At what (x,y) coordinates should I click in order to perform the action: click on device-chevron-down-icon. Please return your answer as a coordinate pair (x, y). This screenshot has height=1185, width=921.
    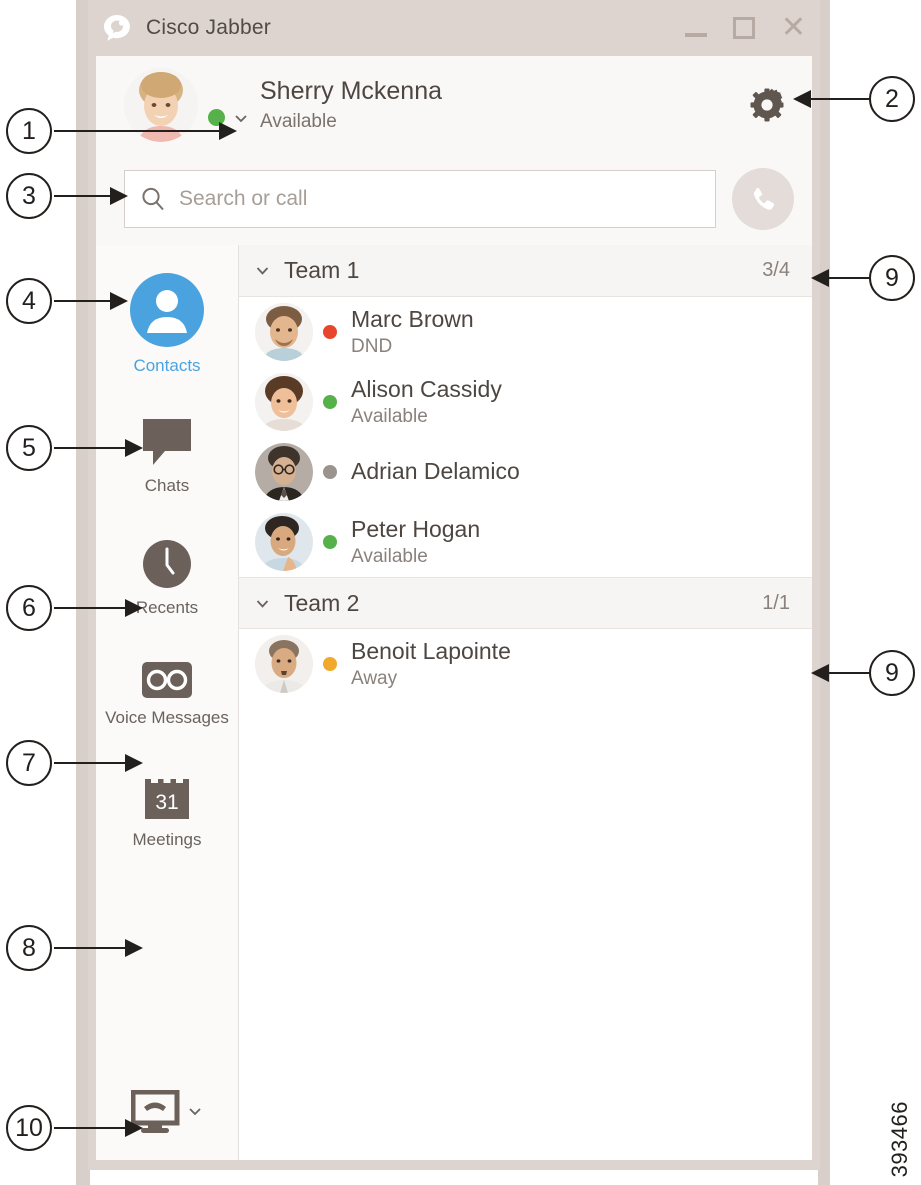
    Looking at the image, I should click on (195, 1113).